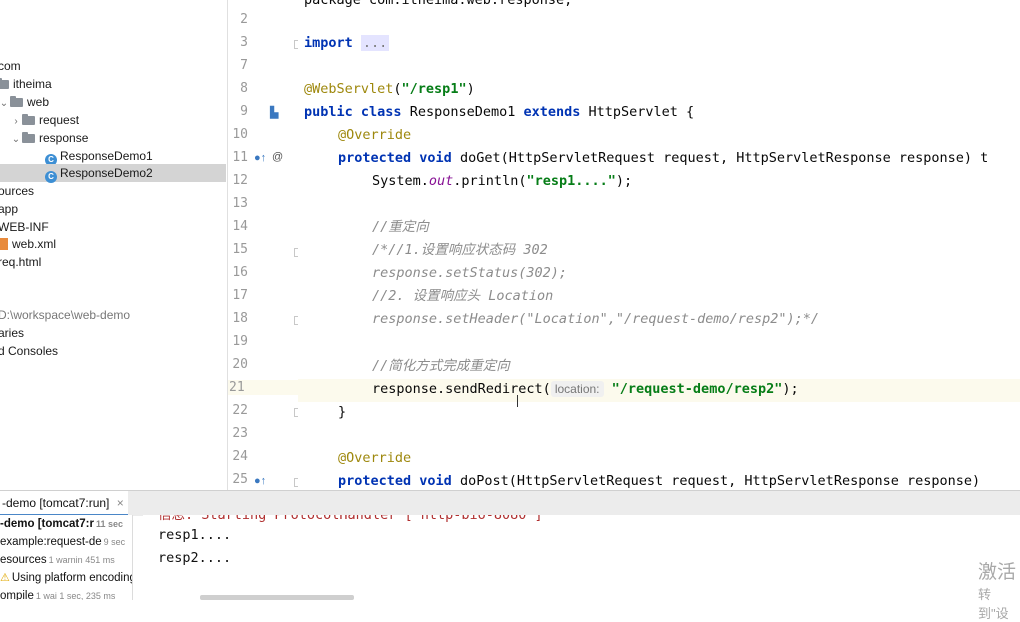  What do you see at coordinates (997, 572) in the screenshot?
I see `activation-watermark: 激活` at bounding box center [997, 572].